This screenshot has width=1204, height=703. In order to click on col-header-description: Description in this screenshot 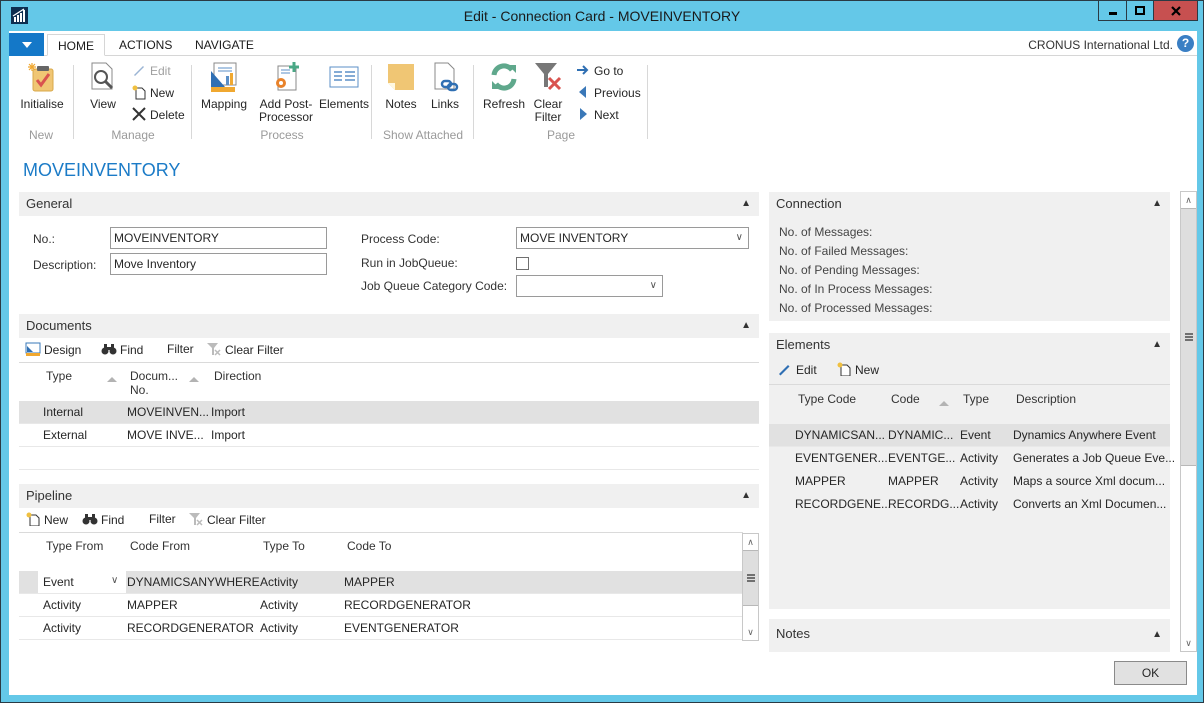, I will do `click(1046, 399)`.